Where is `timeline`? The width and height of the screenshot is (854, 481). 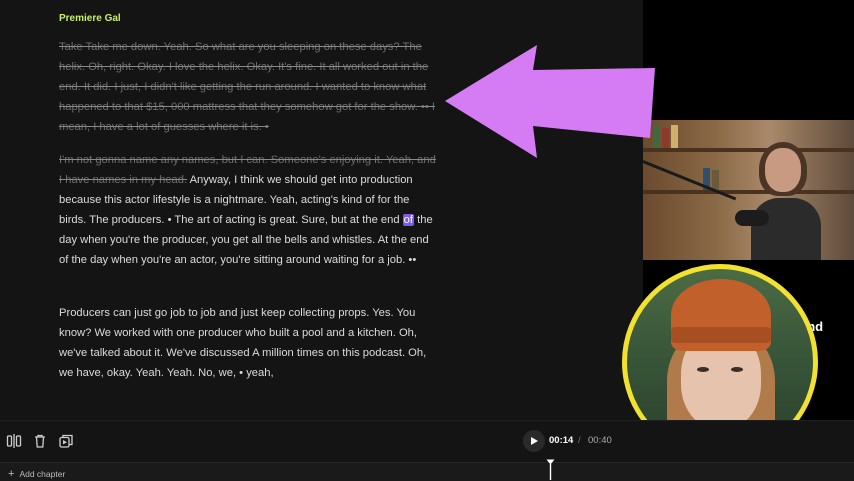
timeline is located at coordinates (427, 471).